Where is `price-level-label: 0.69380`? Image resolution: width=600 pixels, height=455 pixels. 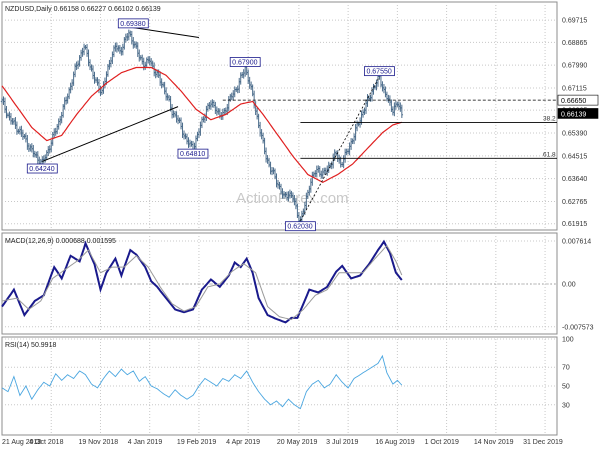
price-level-label: 0.69380 is located at coordinates (133, 23).